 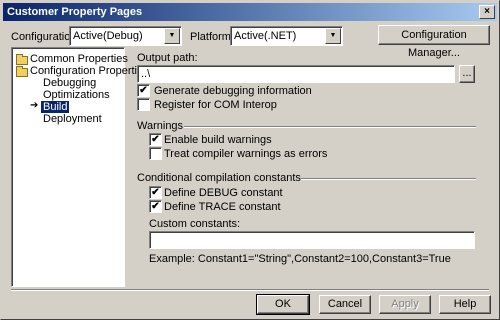 I want to click on arrow-right-icon: ➔, so click(x=34, y=105).